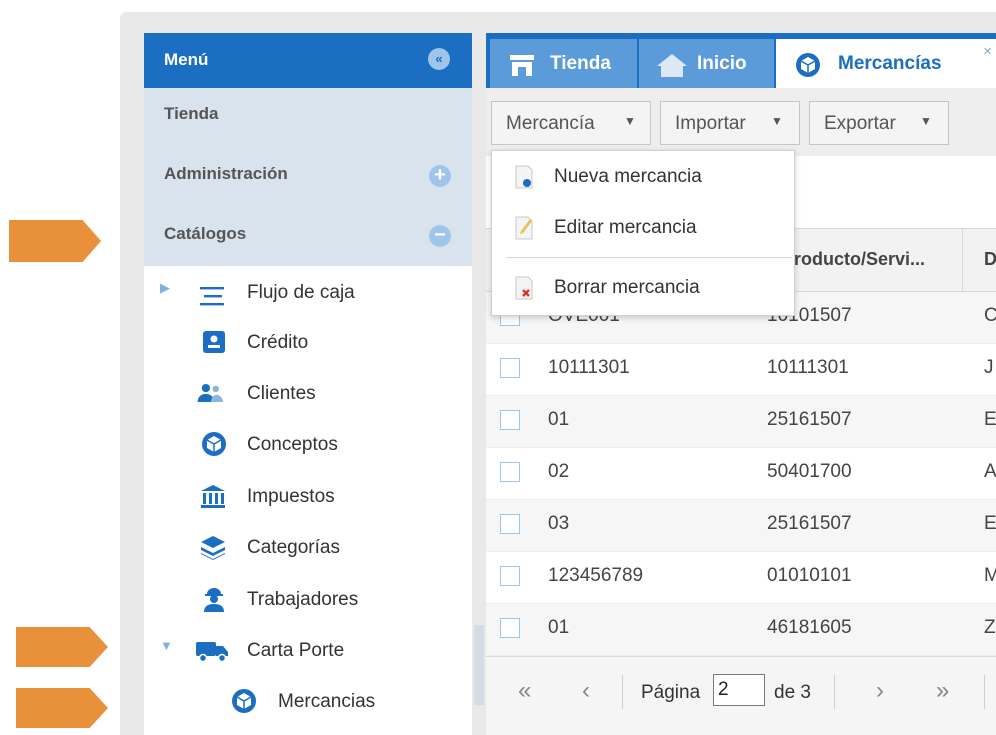  What do you see at coordinates (987, 51) in the screenshot?
I see `close-tab-icon: ×` at bounding box center [987, 51].